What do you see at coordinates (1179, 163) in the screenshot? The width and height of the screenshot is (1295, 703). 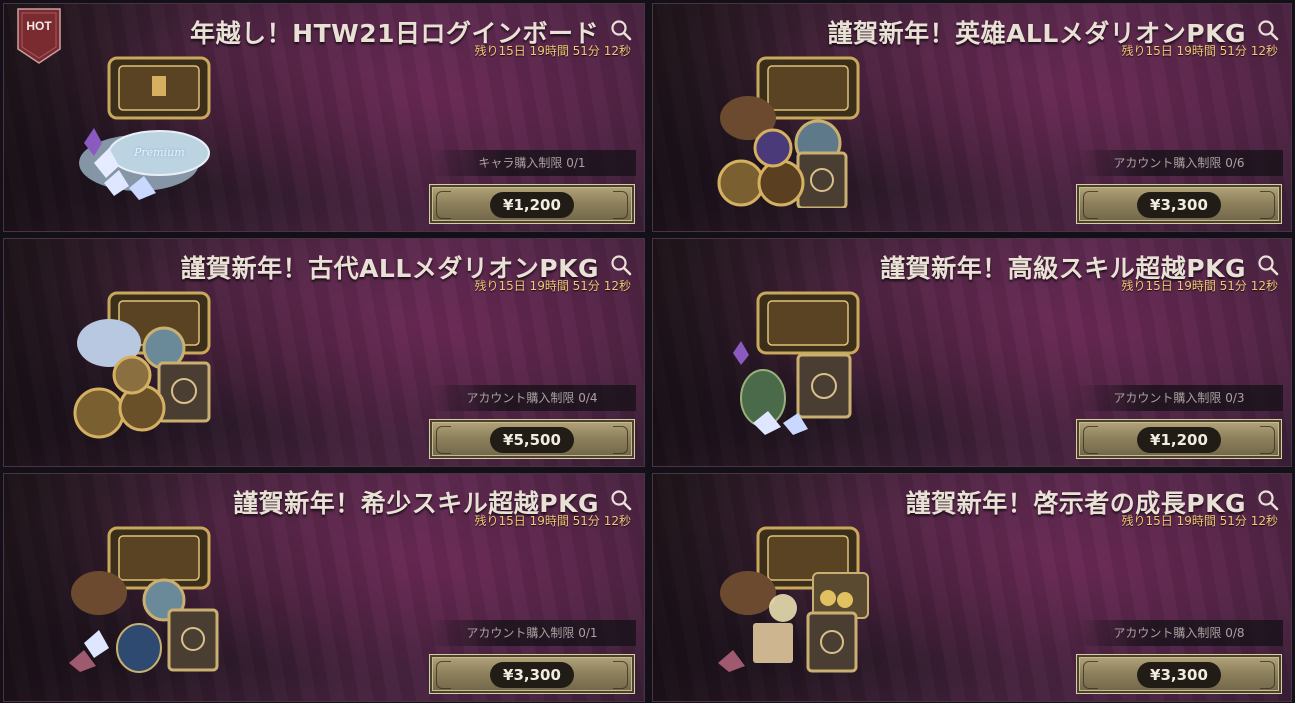 I see `purchase-limit: アカウント購入制限 0/6` at bounding box center [1179, 163].